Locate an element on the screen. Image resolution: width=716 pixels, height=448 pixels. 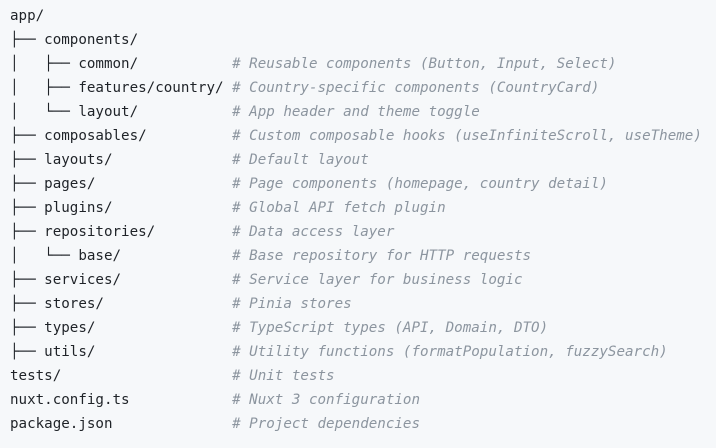
tree-comment: # Base repository for HTTP requests is located at coordinates (382, 256).